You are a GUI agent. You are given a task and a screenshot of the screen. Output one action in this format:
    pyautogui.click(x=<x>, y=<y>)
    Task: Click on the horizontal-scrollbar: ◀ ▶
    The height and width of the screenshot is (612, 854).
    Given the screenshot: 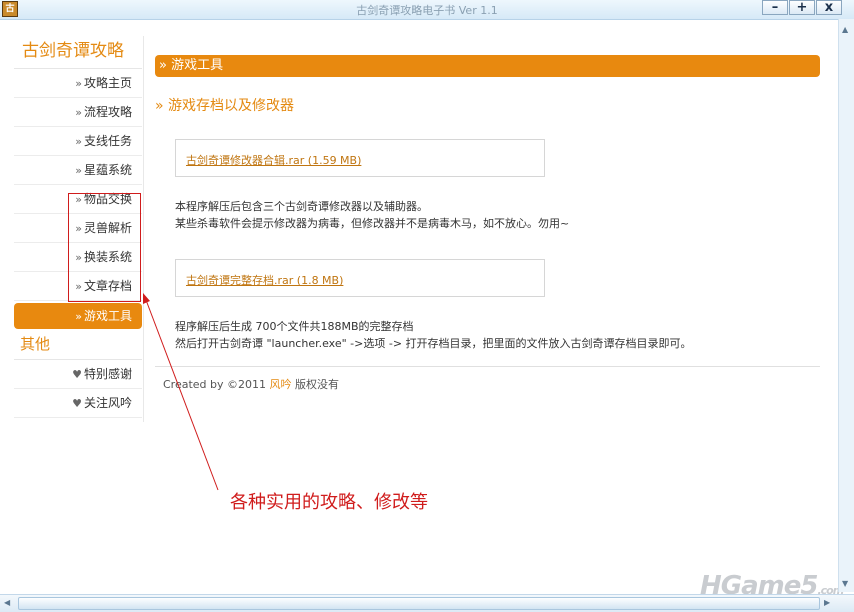 What is the action you would take?
    pyautogui.click(x=427, y=603)
    